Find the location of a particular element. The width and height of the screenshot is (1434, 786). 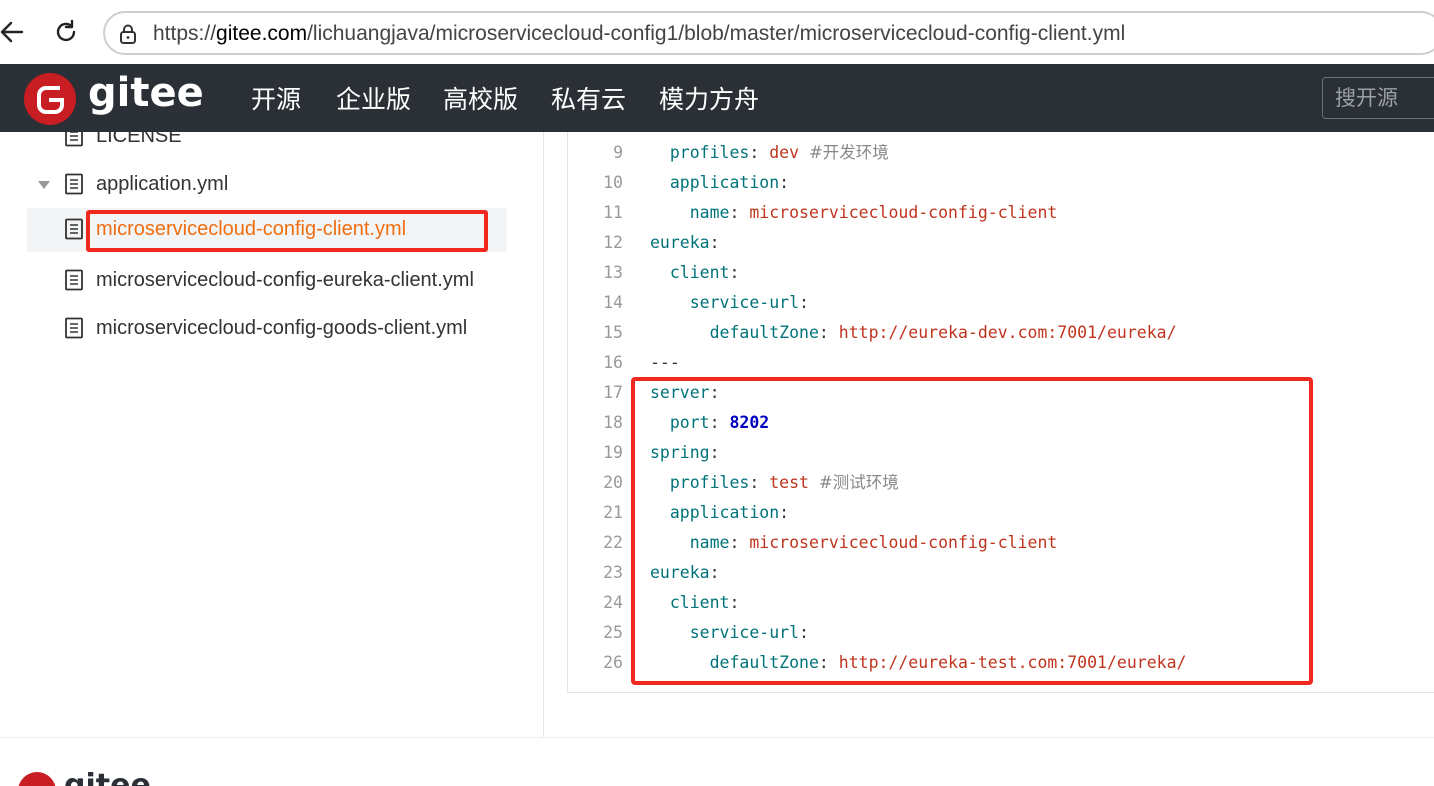

line-number: 24 is located at coordinates (595, 603).